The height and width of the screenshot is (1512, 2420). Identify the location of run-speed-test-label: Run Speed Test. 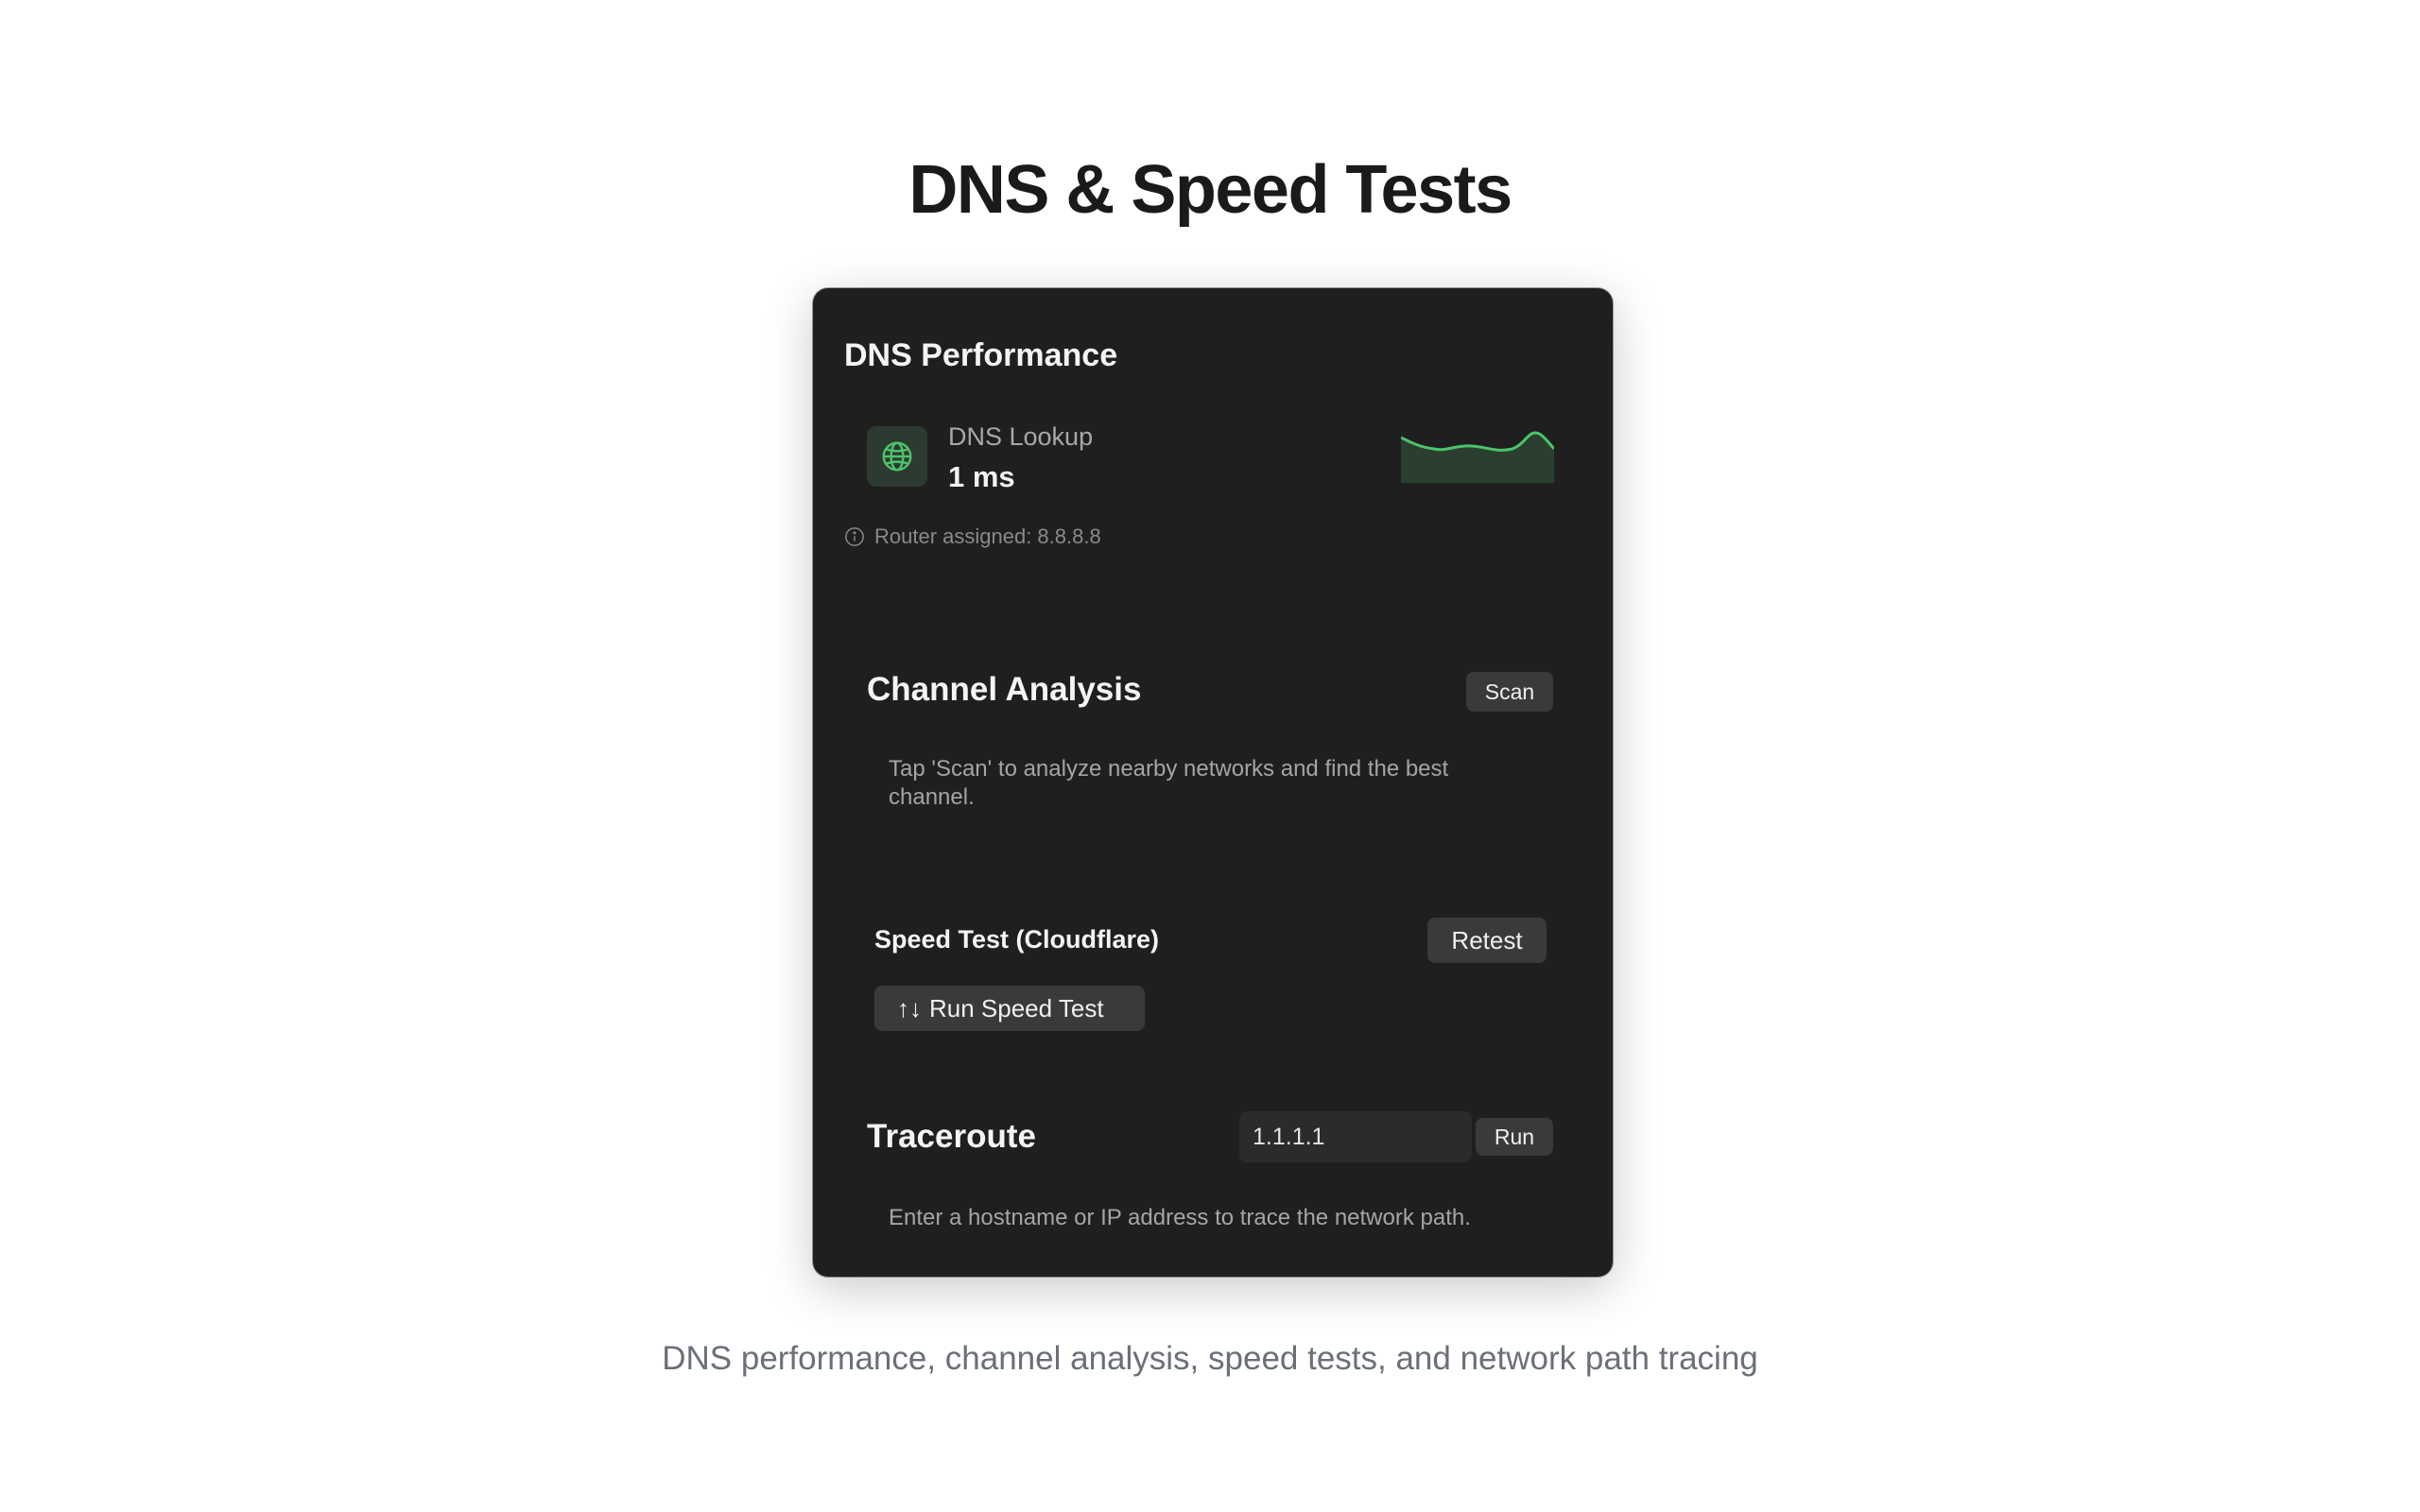
(1016, 1007).